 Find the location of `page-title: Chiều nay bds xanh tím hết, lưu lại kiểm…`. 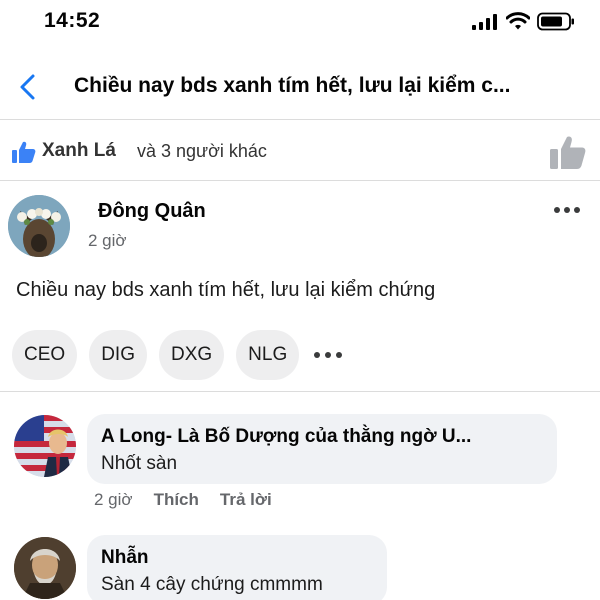

page-title: Chiều nay bds xanh tím hết, lưu lại kiểm… is located at coordinates (292, 85).